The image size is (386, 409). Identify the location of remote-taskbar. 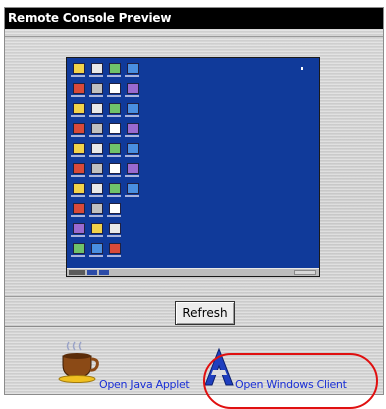
(193, 272).